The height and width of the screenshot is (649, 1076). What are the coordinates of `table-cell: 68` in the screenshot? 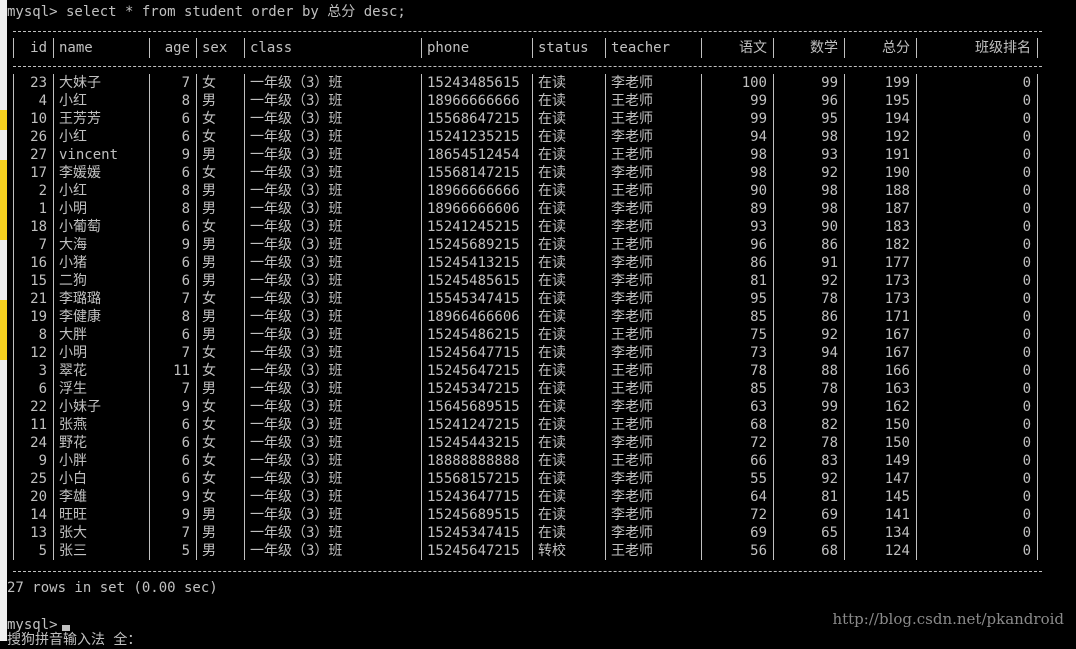 It's located at (758, 425).